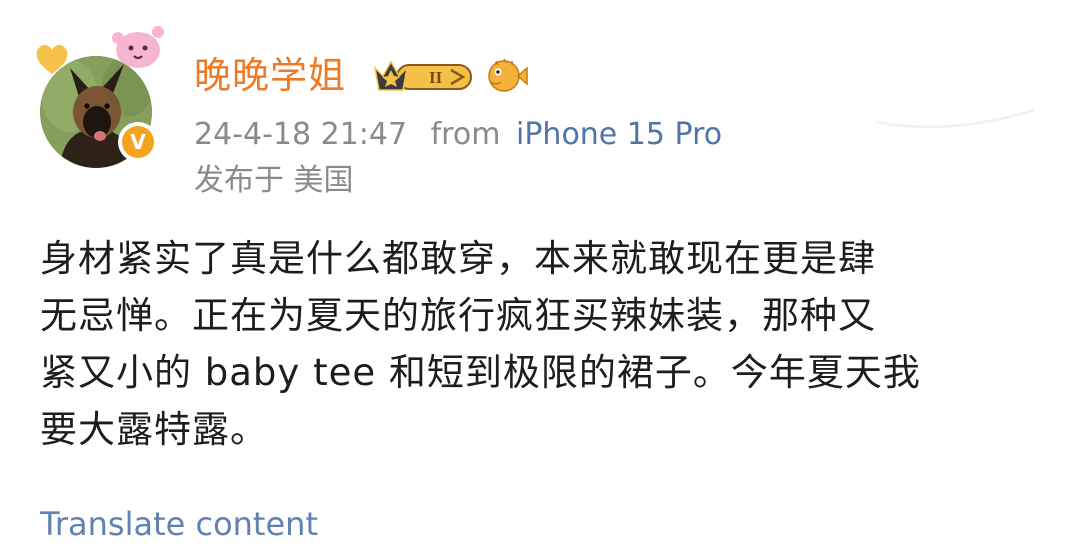 The image size is (1080, 552). I want to click on post-content-line: 紧又小的 baby tee 和短到极限的裙子。今年夏天我, so click(480, 372).